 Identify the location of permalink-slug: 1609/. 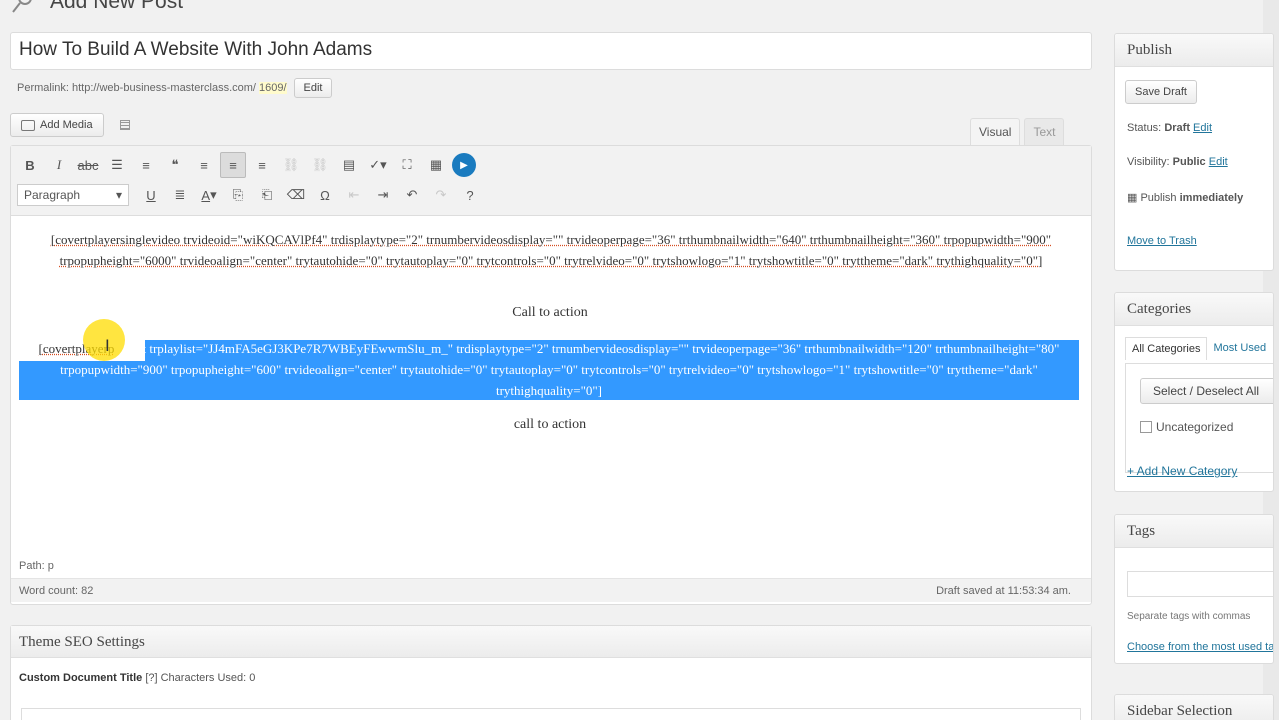
(272, 88).